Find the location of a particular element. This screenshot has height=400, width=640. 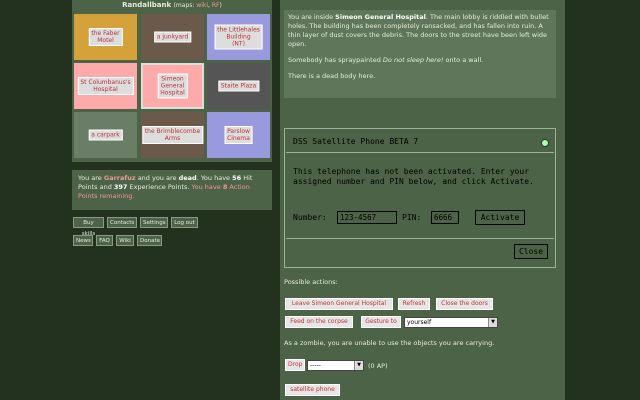

phone-title: DSS Satellite Phone BETA 7 is located at coordinates (356, 141).